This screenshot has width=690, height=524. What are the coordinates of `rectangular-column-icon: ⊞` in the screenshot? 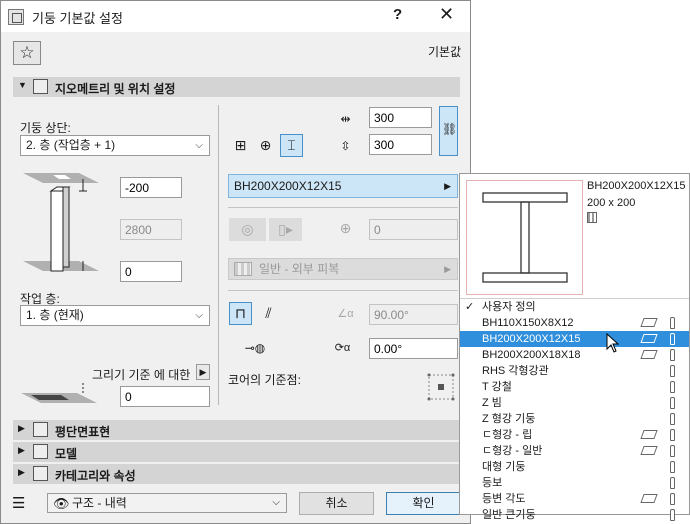 It's located at (240, 145).